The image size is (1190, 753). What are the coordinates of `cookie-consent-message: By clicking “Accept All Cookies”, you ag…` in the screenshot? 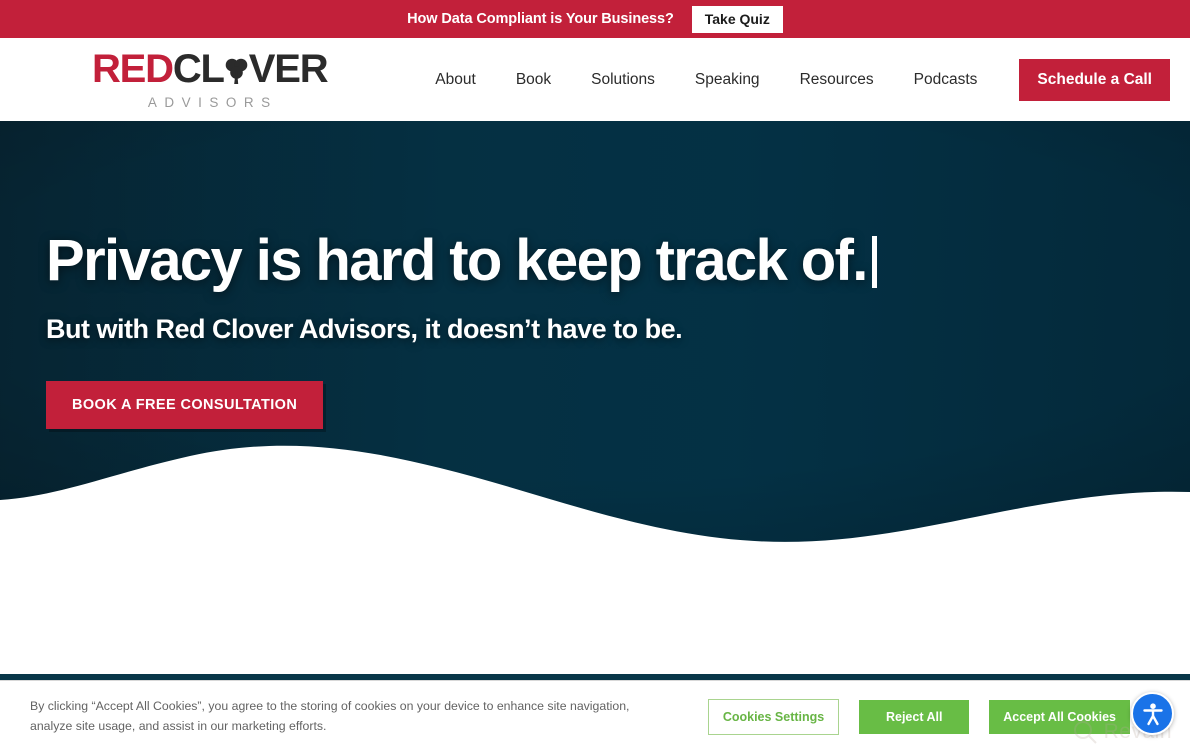 It's located at (330, 716).